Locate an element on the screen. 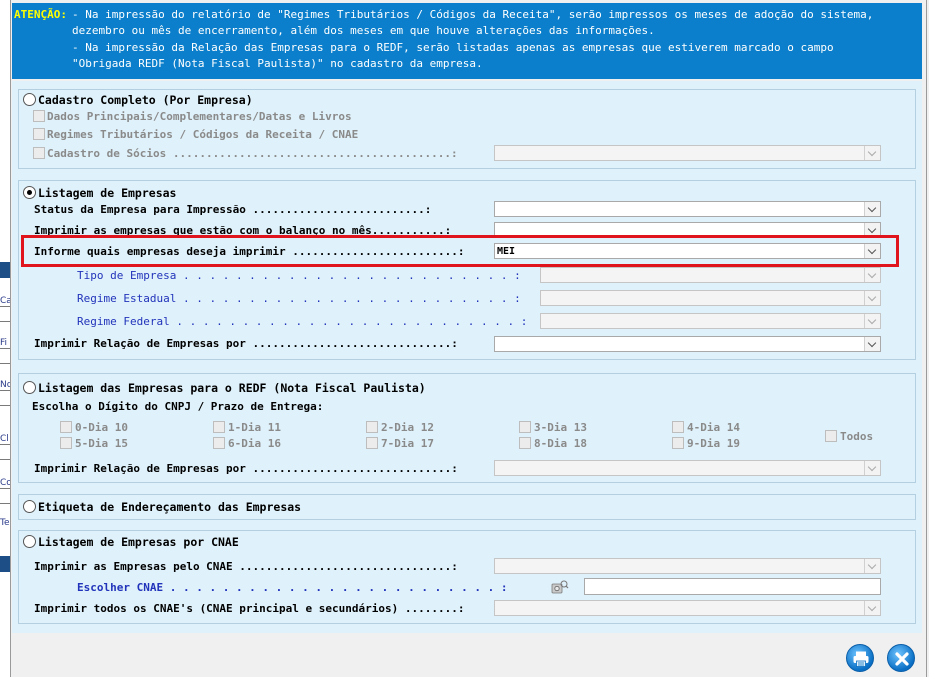 The image size is (929, 677). cnae-pelo-select is located at coordinates (687, 566).